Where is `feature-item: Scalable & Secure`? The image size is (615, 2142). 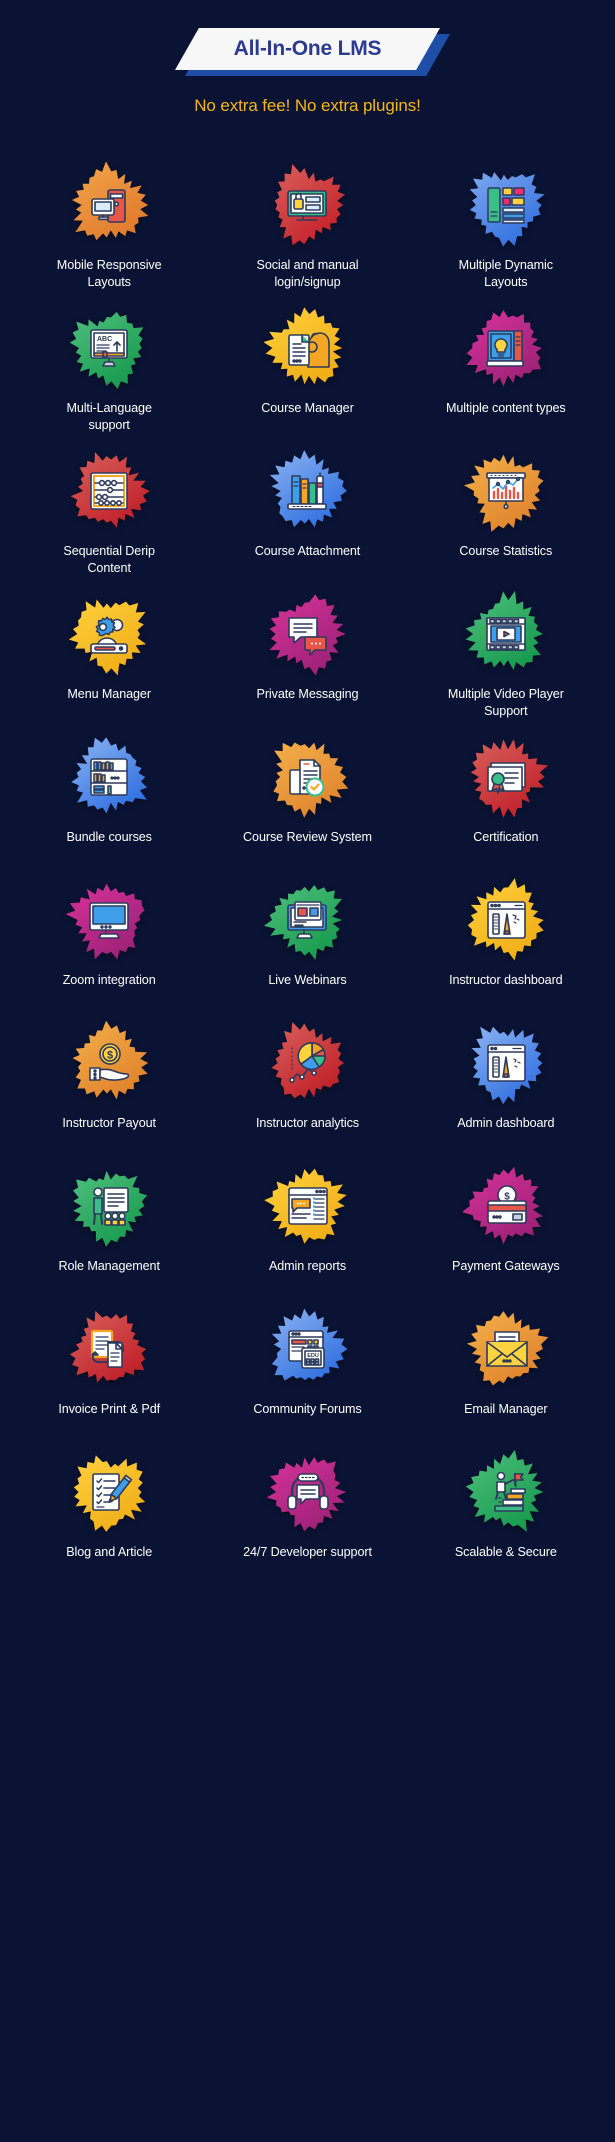
feature-item: Scalable & Secure is located at coordinates (506, 1518).